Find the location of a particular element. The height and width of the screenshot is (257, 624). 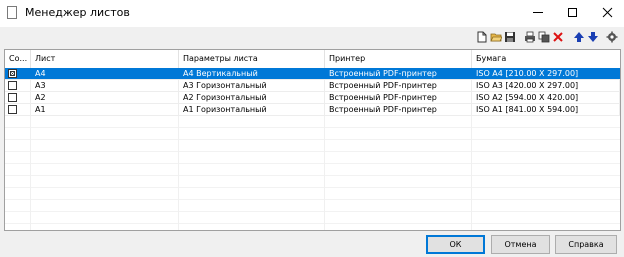

column-header-printer: Принтер is located at coordinates (398, 59).